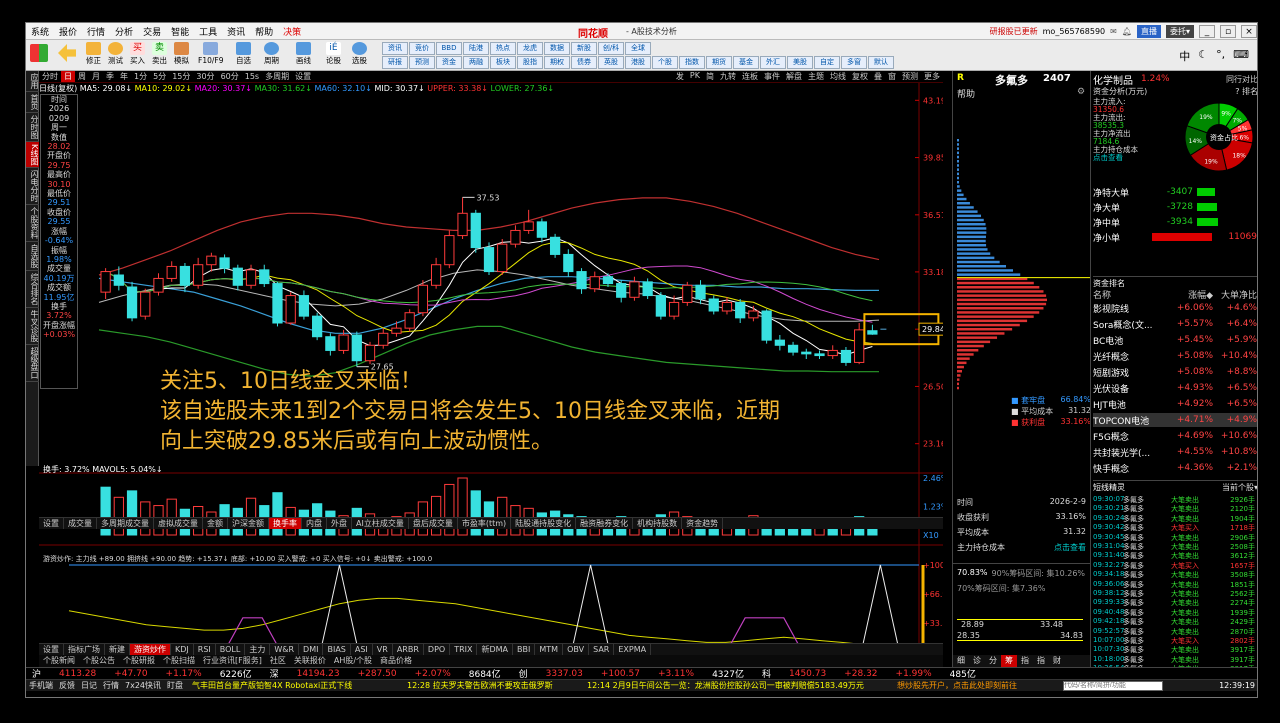 The height and width of the screenshot is (723, 1280). Describe the element at coordinates (1207, 31) in the screenshot. I see `minimize-icon: _` at that location.